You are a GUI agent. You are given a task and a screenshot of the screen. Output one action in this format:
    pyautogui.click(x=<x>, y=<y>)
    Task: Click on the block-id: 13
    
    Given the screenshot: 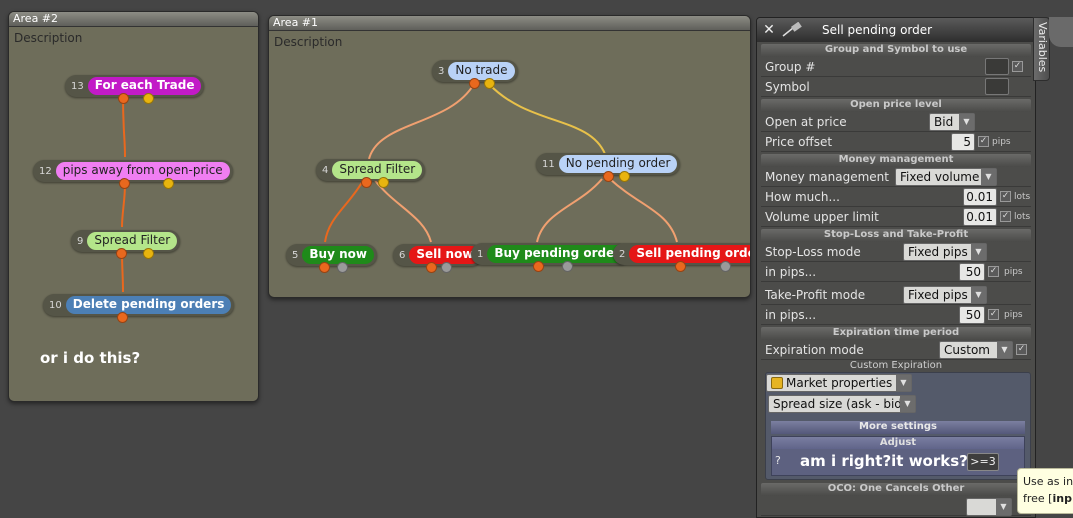 What is the action you would take?
    pyautogui.click(x=77, y=86)
    